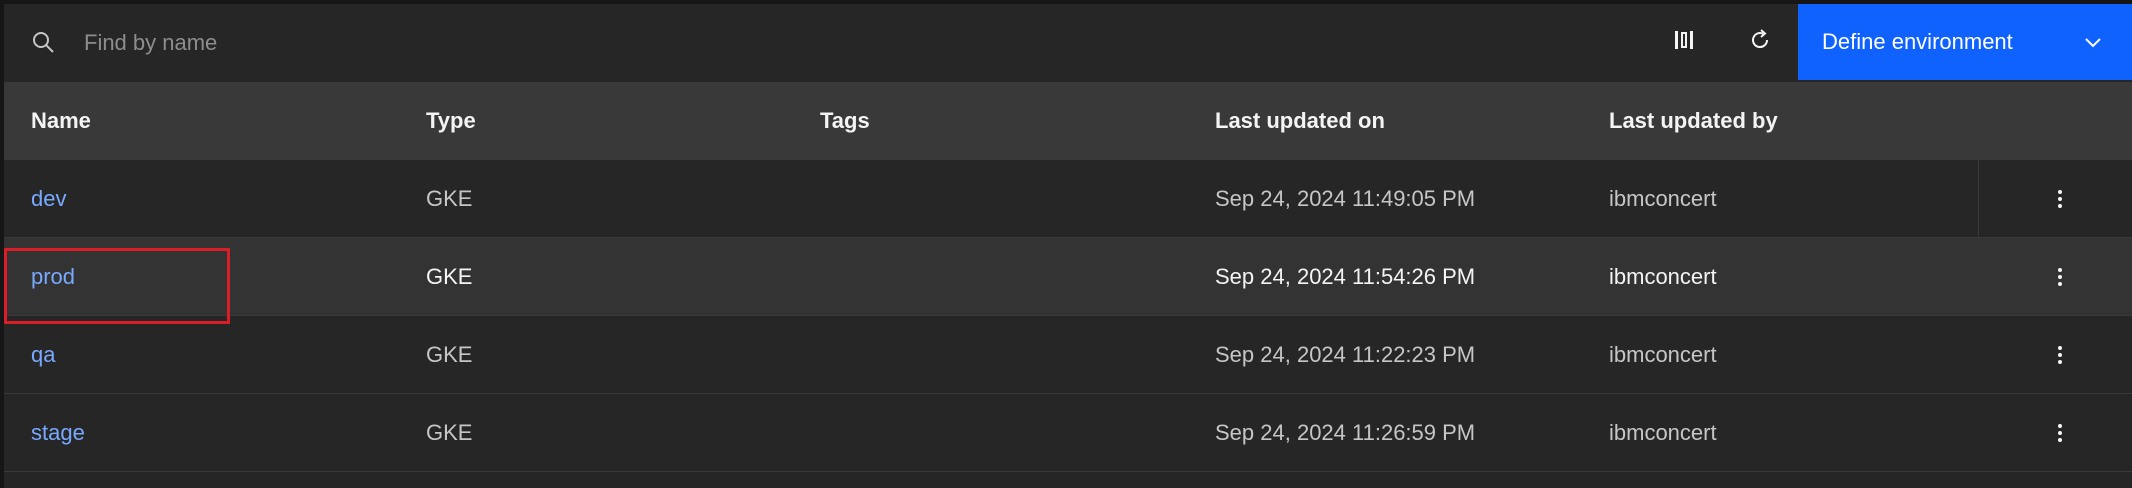 This screenshot has height=488, width=2132. I want to click on header-name: Name, so click(61, 121).